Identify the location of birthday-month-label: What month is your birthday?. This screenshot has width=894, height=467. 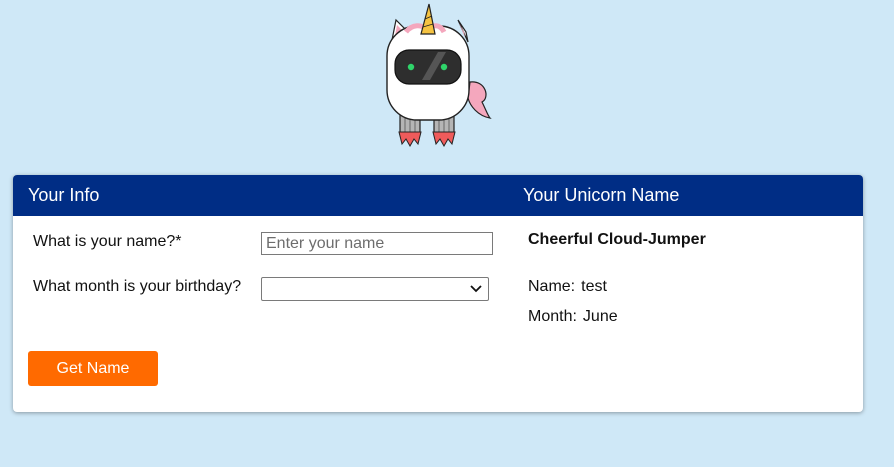
(137, 286).